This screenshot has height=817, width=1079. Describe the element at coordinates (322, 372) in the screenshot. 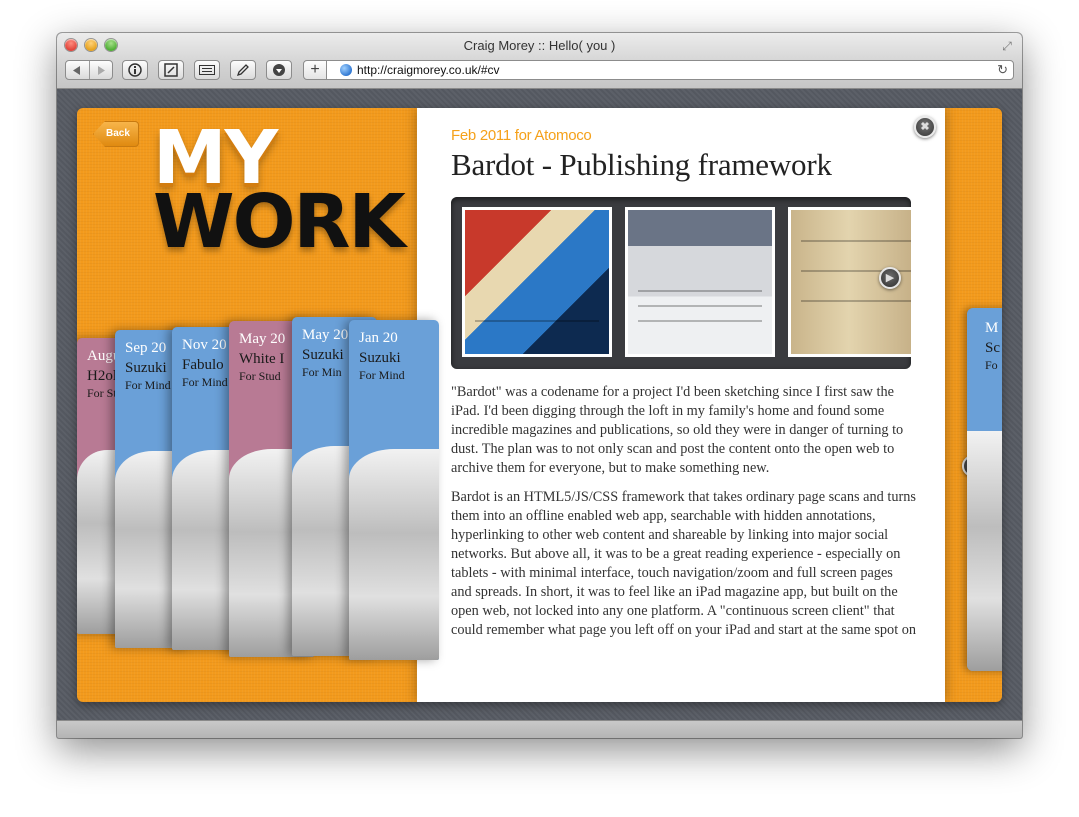

I see `card-subtitle: For Min` at that location.